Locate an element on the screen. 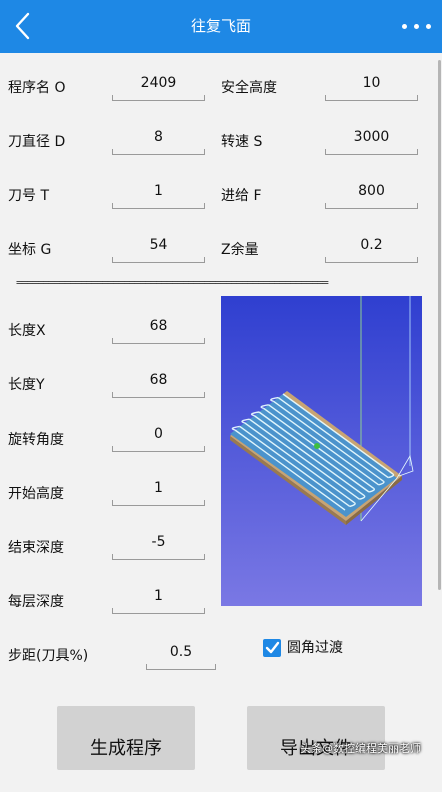 Image resolution: width=442 pixels, height=792 pixels. round-corner-label: 圆角过渡 is located at coordinates (315, 648).